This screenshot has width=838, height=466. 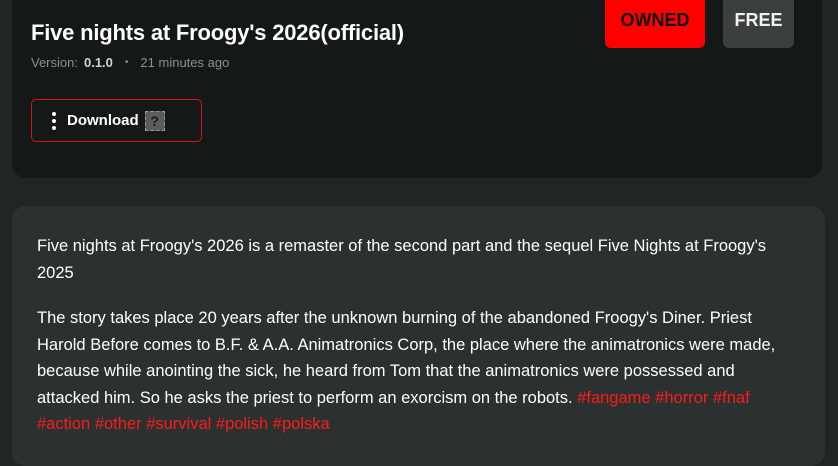 What do you see at coordinates (130, 62) in the screenshot?
I see `game-meta: Version: 0.1.0 • 21 minutes ago` at bounding box center [130, 62].